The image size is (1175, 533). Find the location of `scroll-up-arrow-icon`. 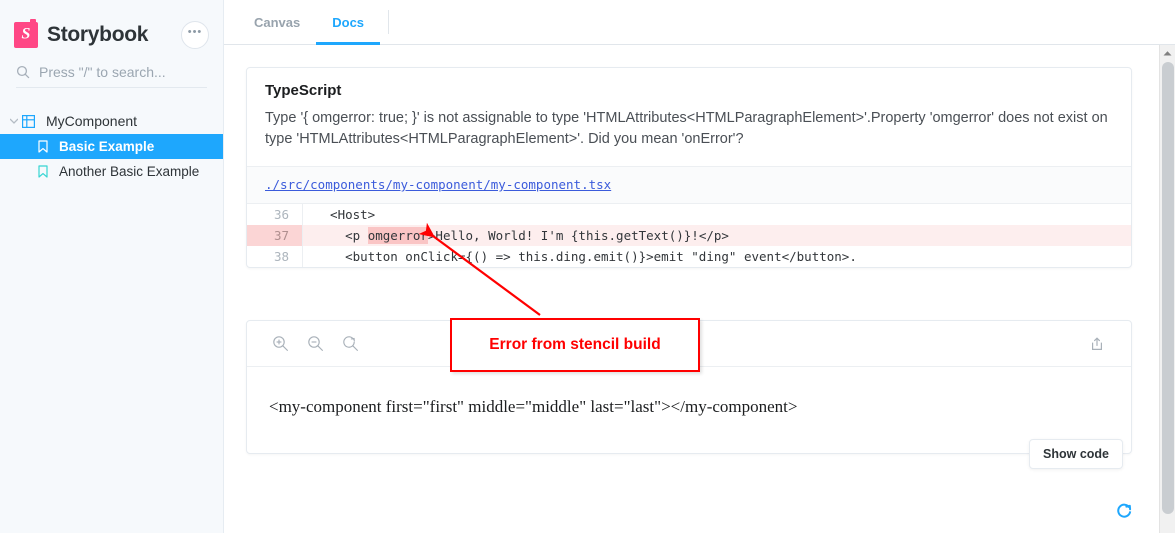

scroll-up-arrow-icon is located at coordinates (1167, 53).